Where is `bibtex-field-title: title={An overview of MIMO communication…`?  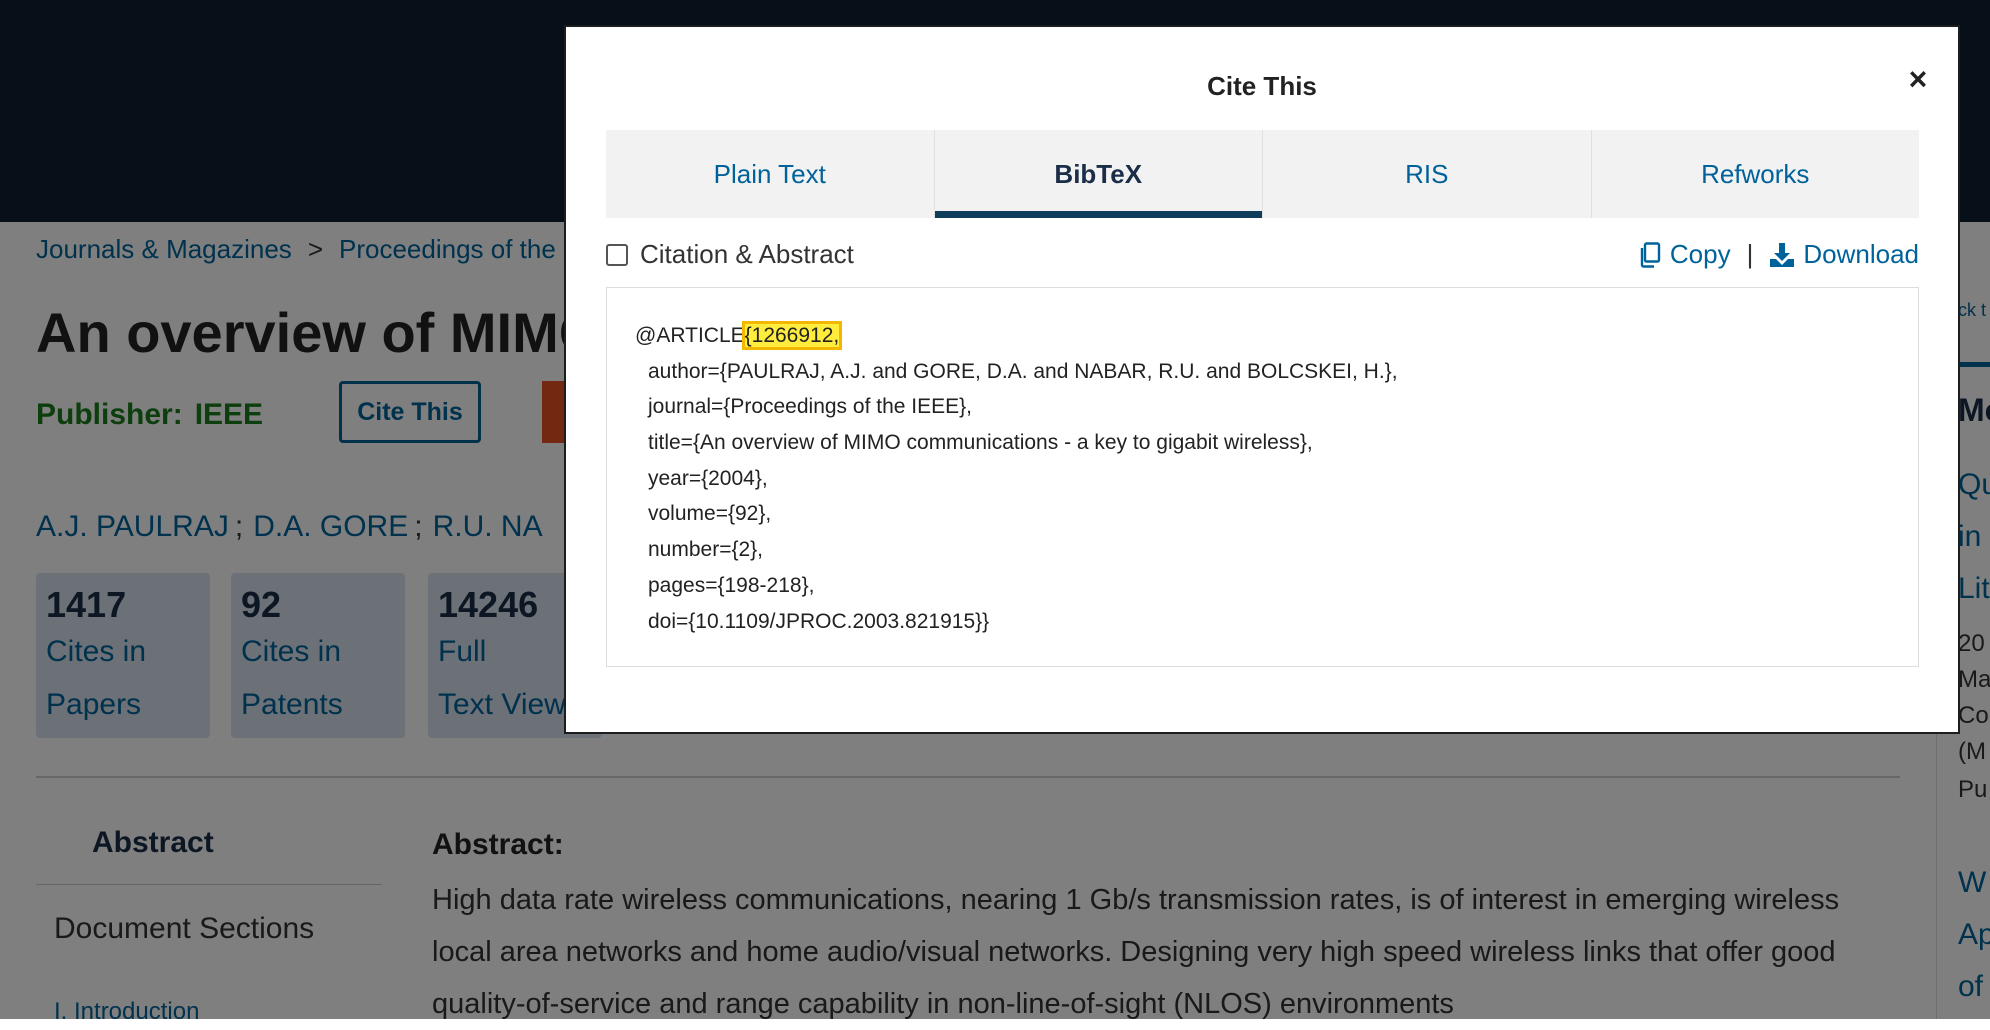
bibtex-field-title: title={An overview of MIMO communication… is located at coordinates (980, 443).